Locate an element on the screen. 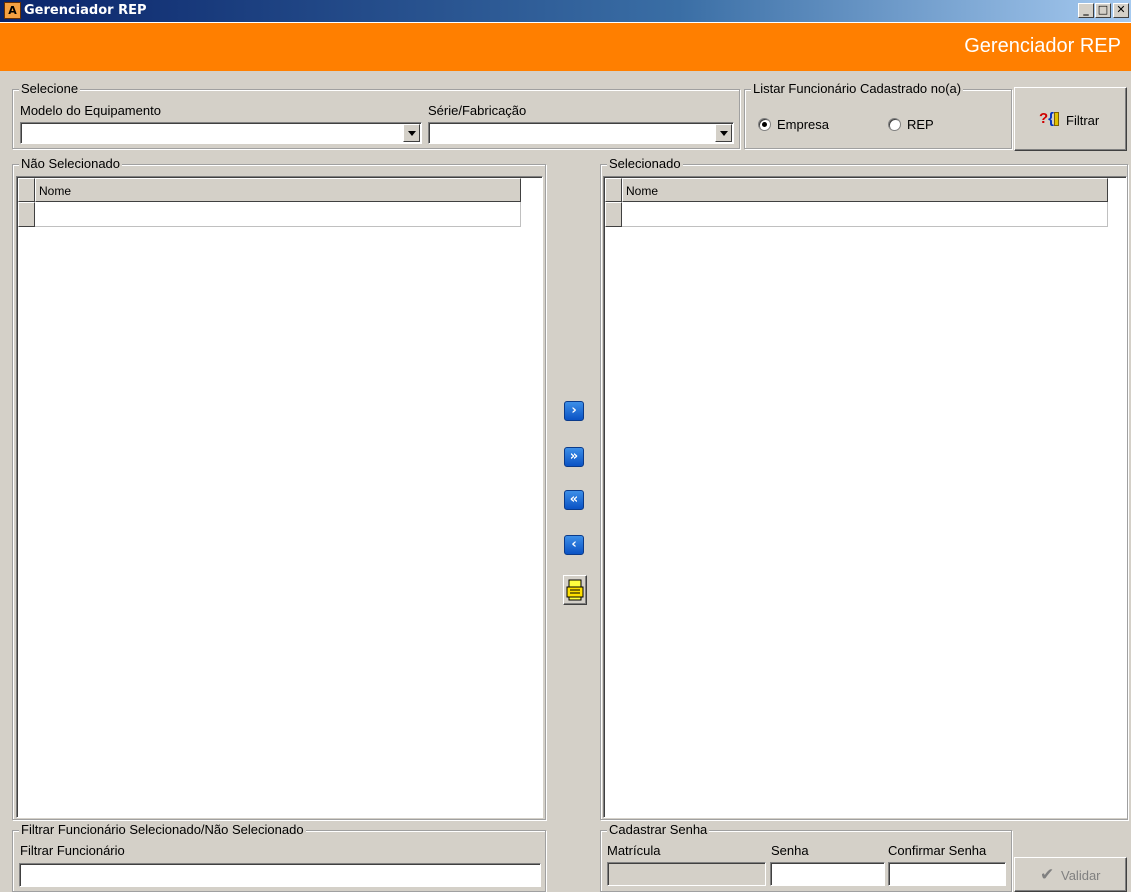 This screenshot has width=1131, height=892. validar-label: Validar is located at coordinates (1081, 875).